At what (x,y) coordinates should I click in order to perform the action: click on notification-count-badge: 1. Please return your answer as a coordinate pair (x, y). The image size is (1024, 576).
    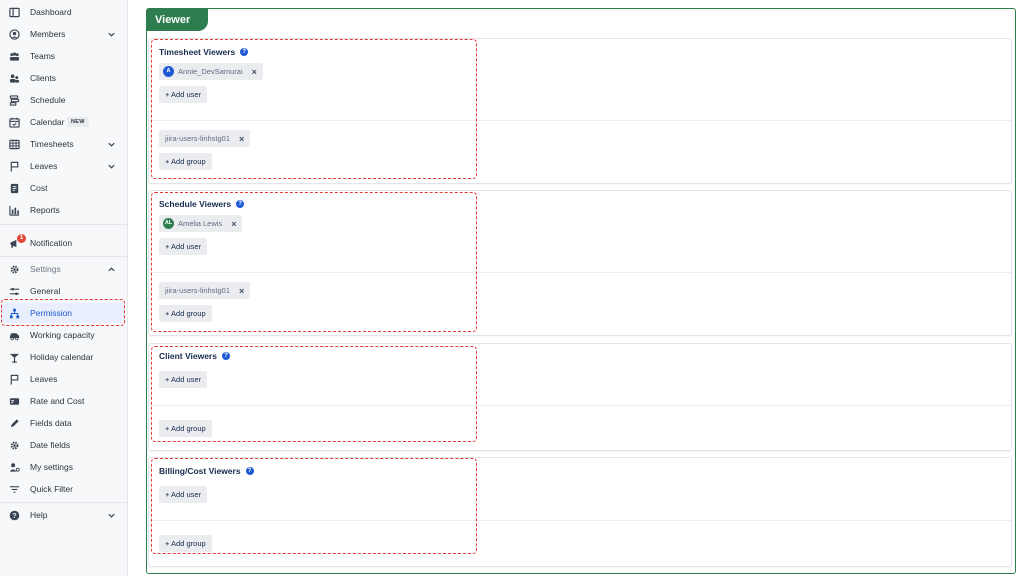
    Looking at the image, I should click on (21, 238).